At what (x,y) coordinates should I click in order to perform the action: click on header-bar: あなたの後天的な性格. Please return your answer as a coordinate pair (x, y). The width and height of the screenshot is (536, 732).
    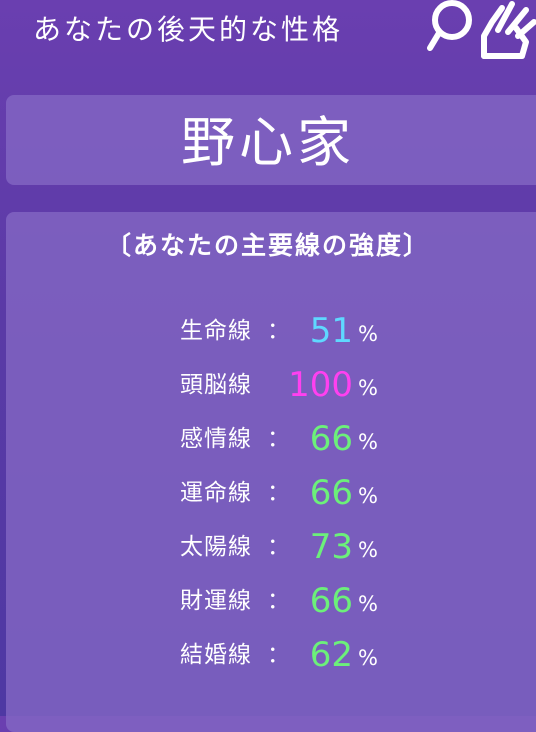
    Looking at the image, I should click on (268, 45).